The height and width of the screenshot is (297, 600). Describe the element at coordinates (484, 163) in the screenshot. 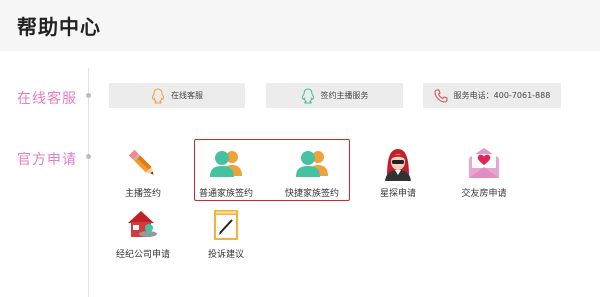

I see `heart-envelope-icon` at that location.